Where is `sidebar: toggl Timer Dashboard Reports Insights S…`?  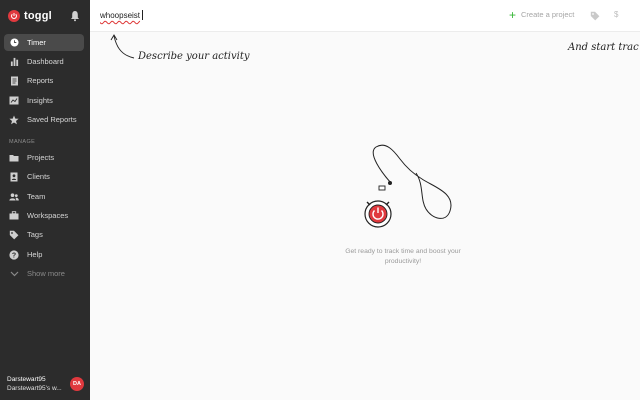 sidebar: toggl Timer Dashboard Reports Insights S… is located at coordinates (45, 200).